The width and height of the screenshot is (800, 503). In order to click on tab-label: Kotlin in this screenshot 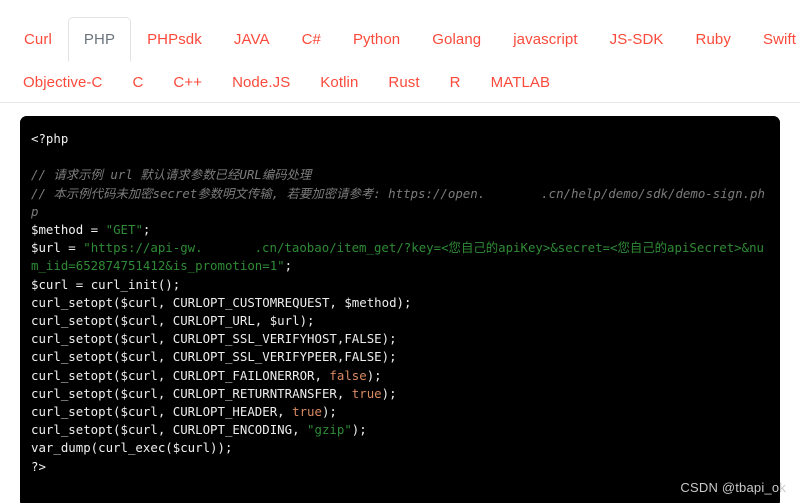, I will do `click(339, 82)`.